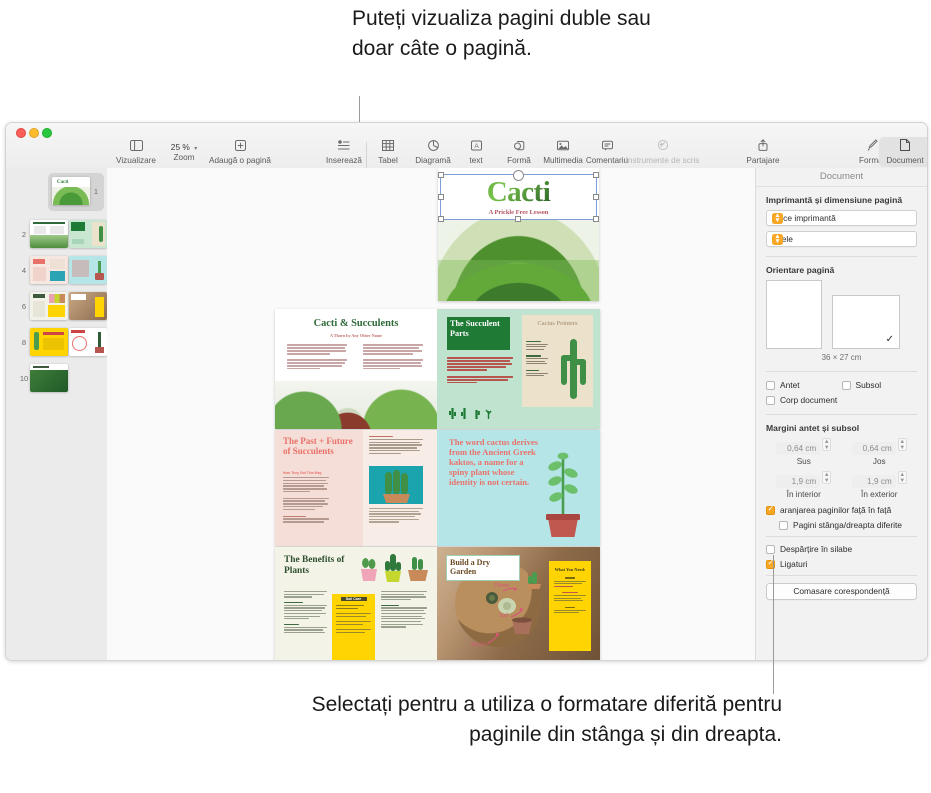 This screenshot has width=931, height=793. Describe the element at coordinates (809, 400) in the screenshot. I see `checkbox-corp-document-label: Corp document` at that location.